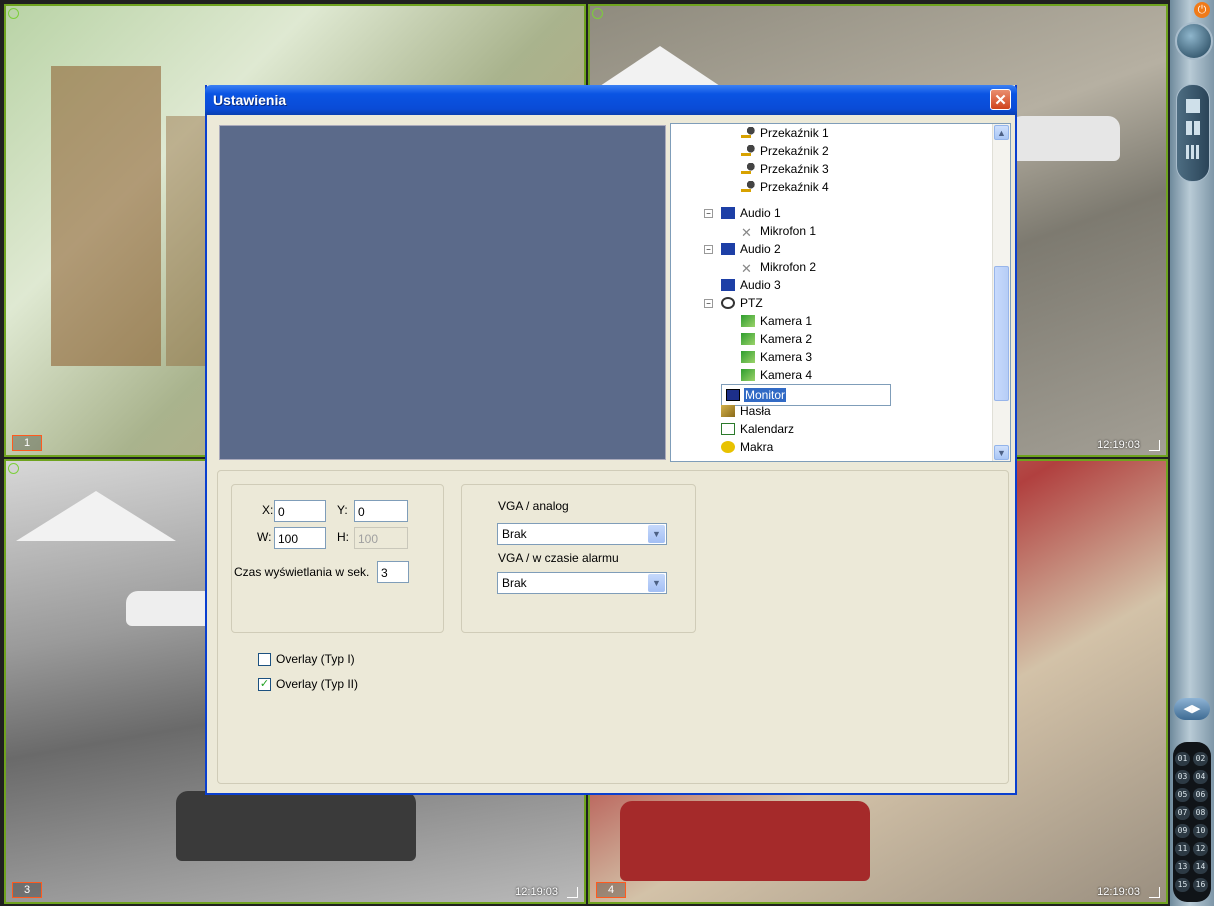  What do you see at coordinates (1200, 813) in the screenshot?
I see `channel-button: 08` at bounding box center [1200, 813].